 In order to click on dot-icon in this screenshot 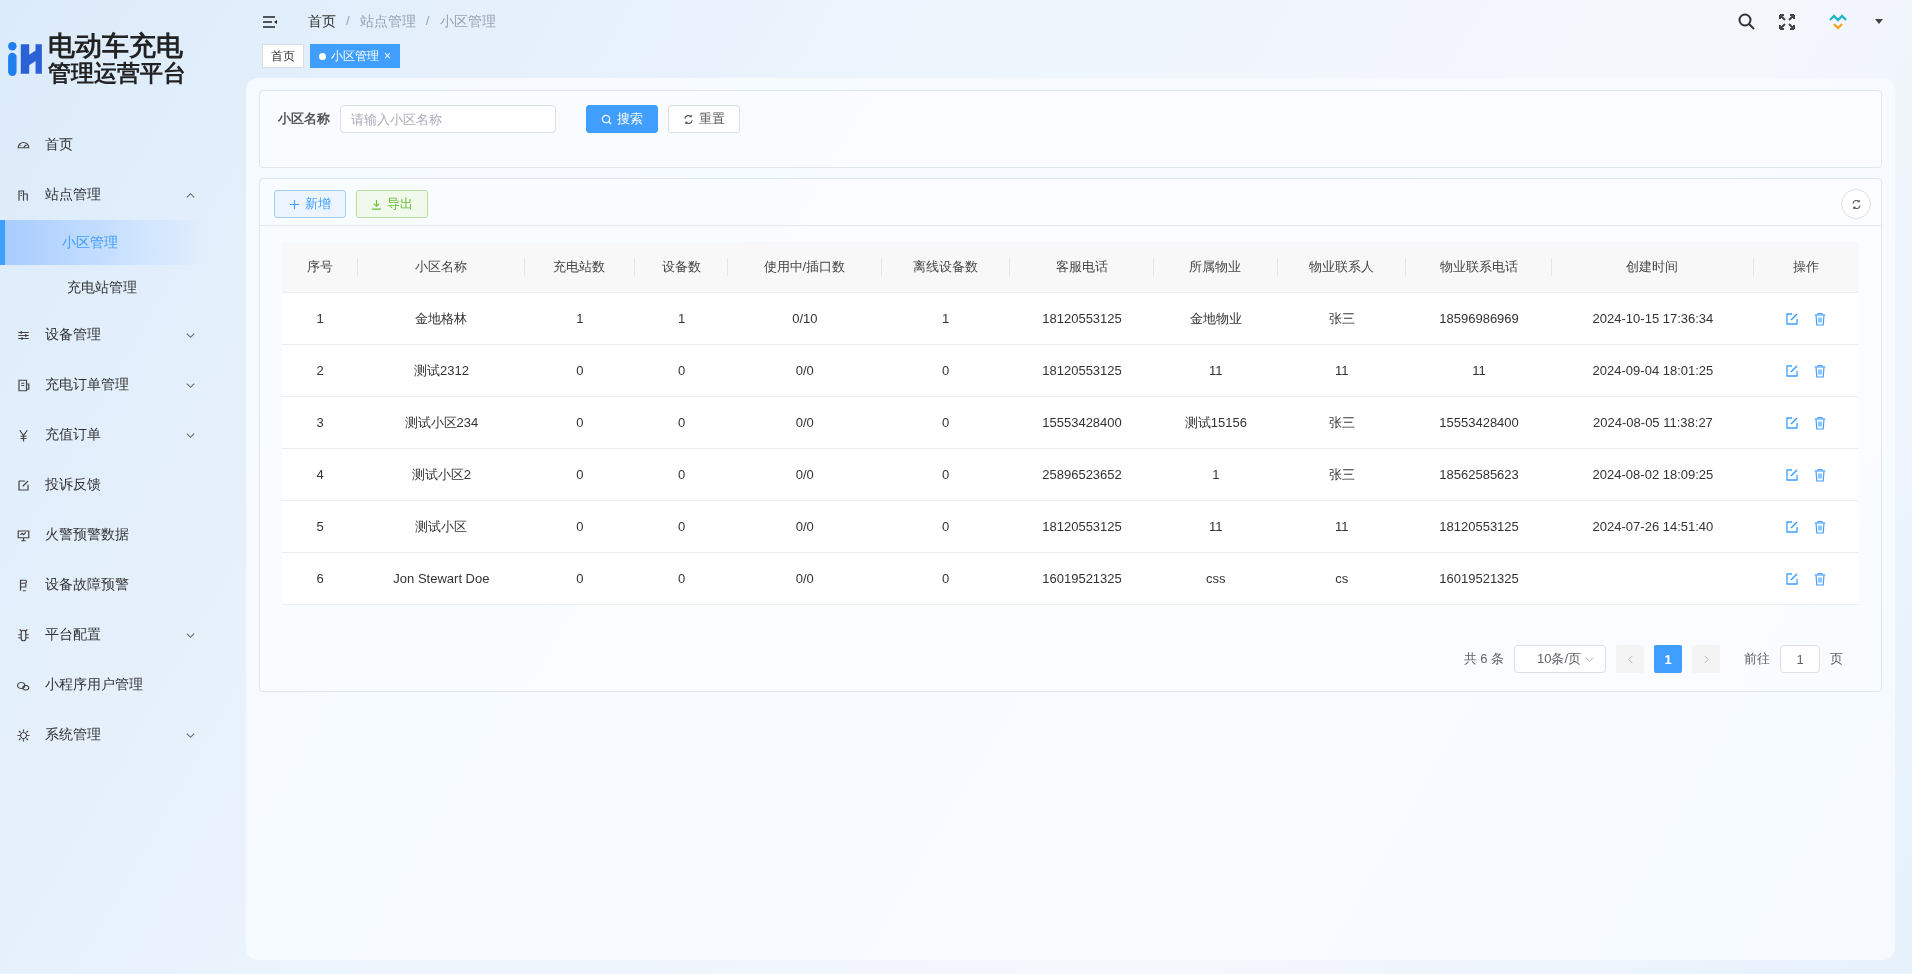, I will do `click(322, 56)`.